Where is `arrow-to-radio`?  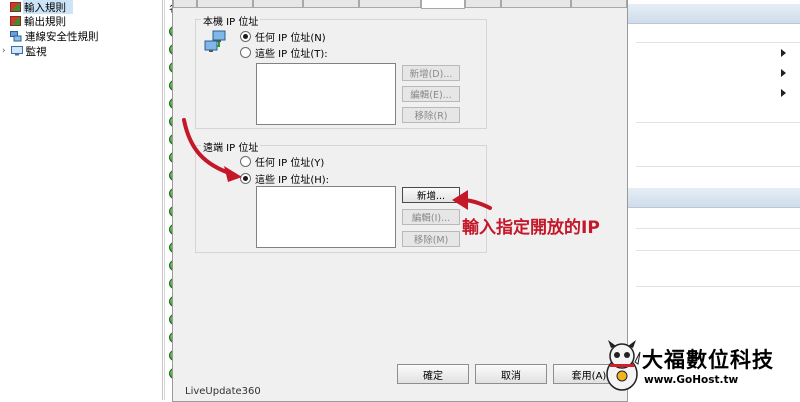
arrow-to-radio is located at coordinates (208, 147).